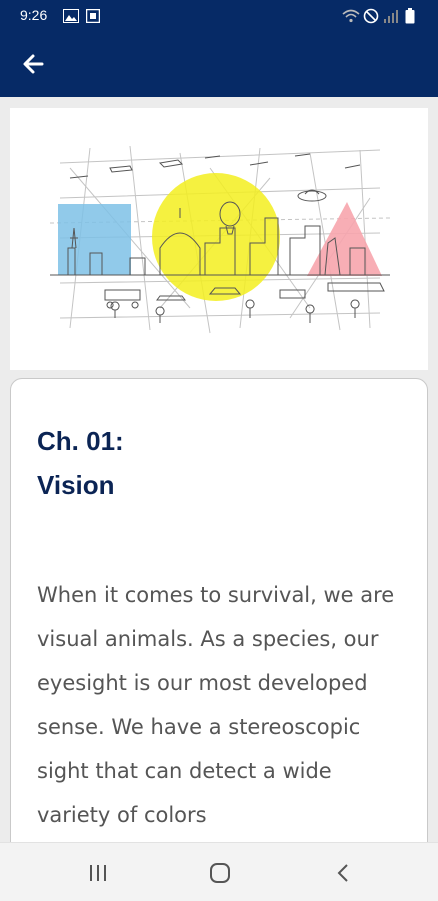  I want to click on recents-button, so click(98, 874).